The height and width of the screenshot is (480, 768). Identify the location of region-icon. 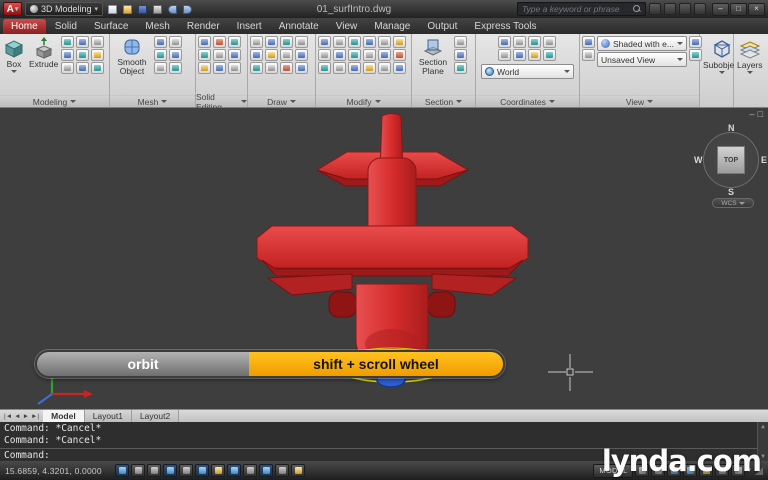
(271, 68).